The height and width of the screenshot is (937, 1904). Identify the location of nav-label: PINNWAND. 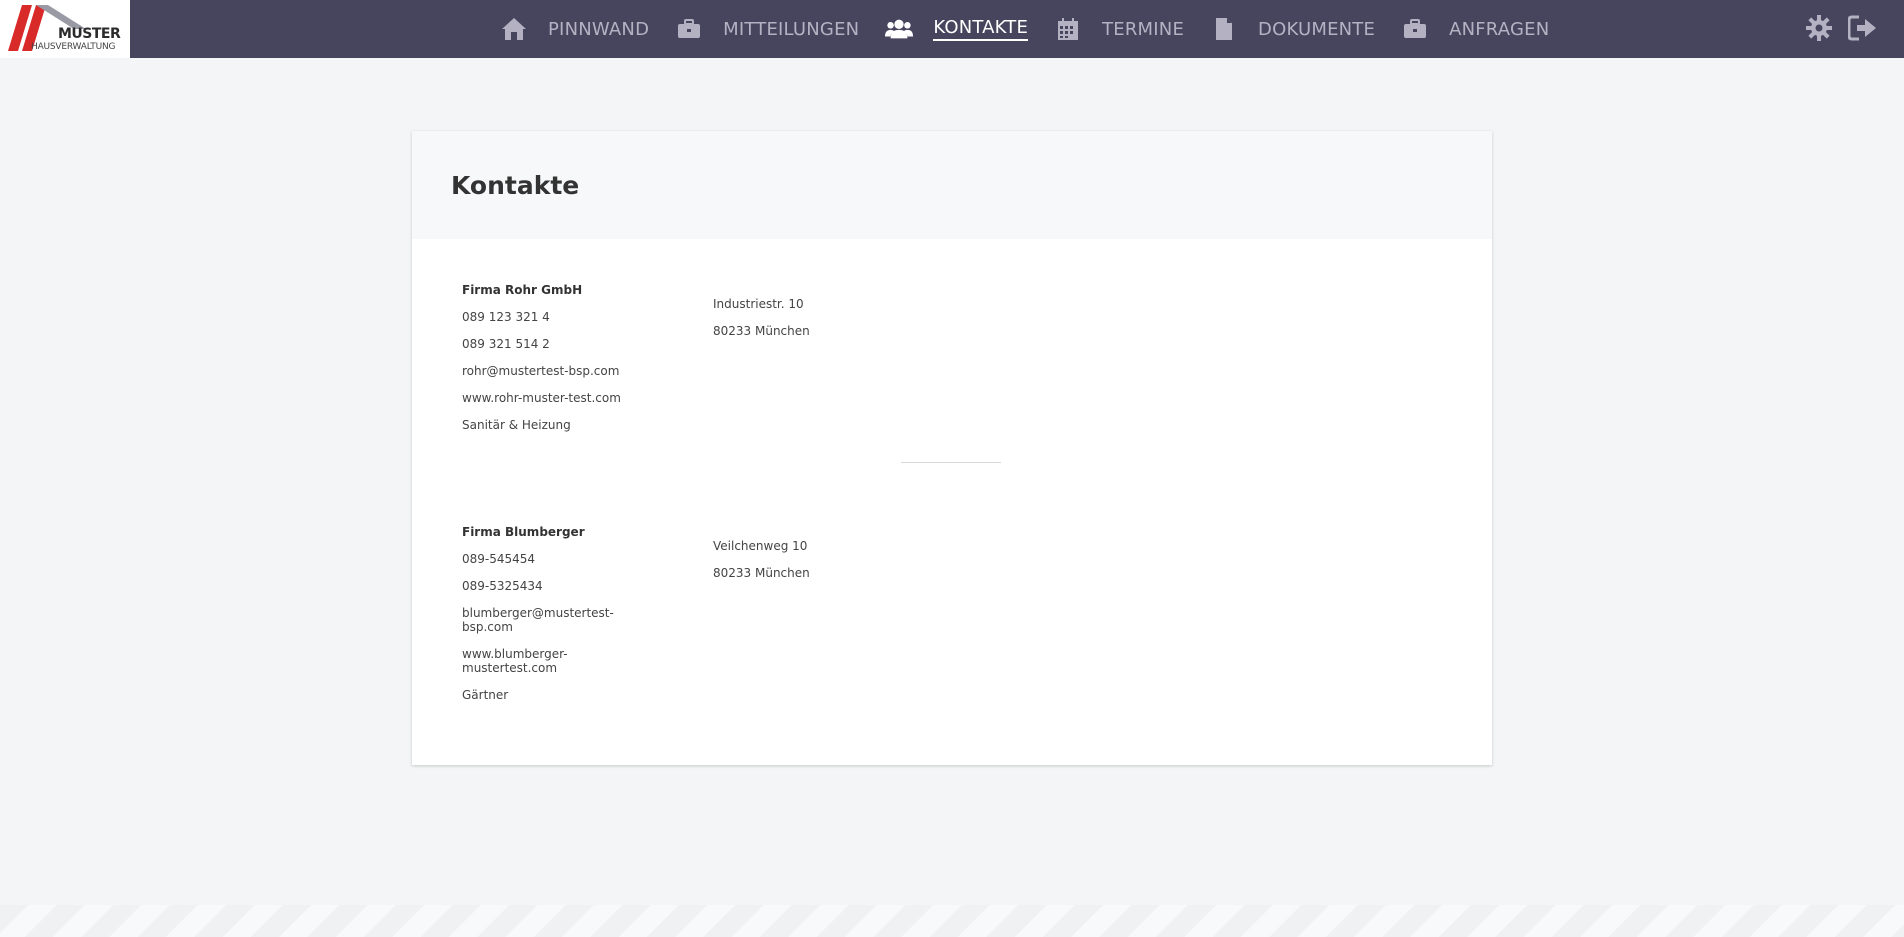
(599, 29).